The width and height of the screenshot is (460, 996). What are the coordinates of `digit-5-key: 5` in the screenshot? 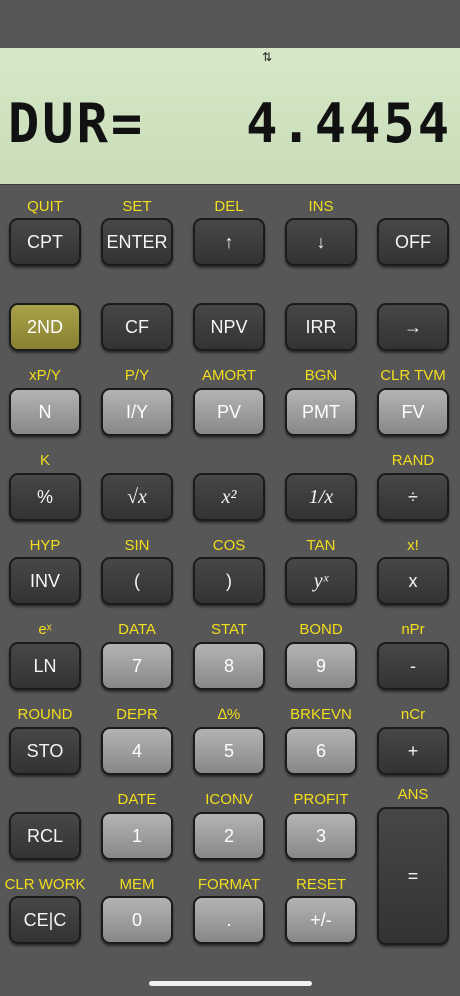 It's located at (229, 751).